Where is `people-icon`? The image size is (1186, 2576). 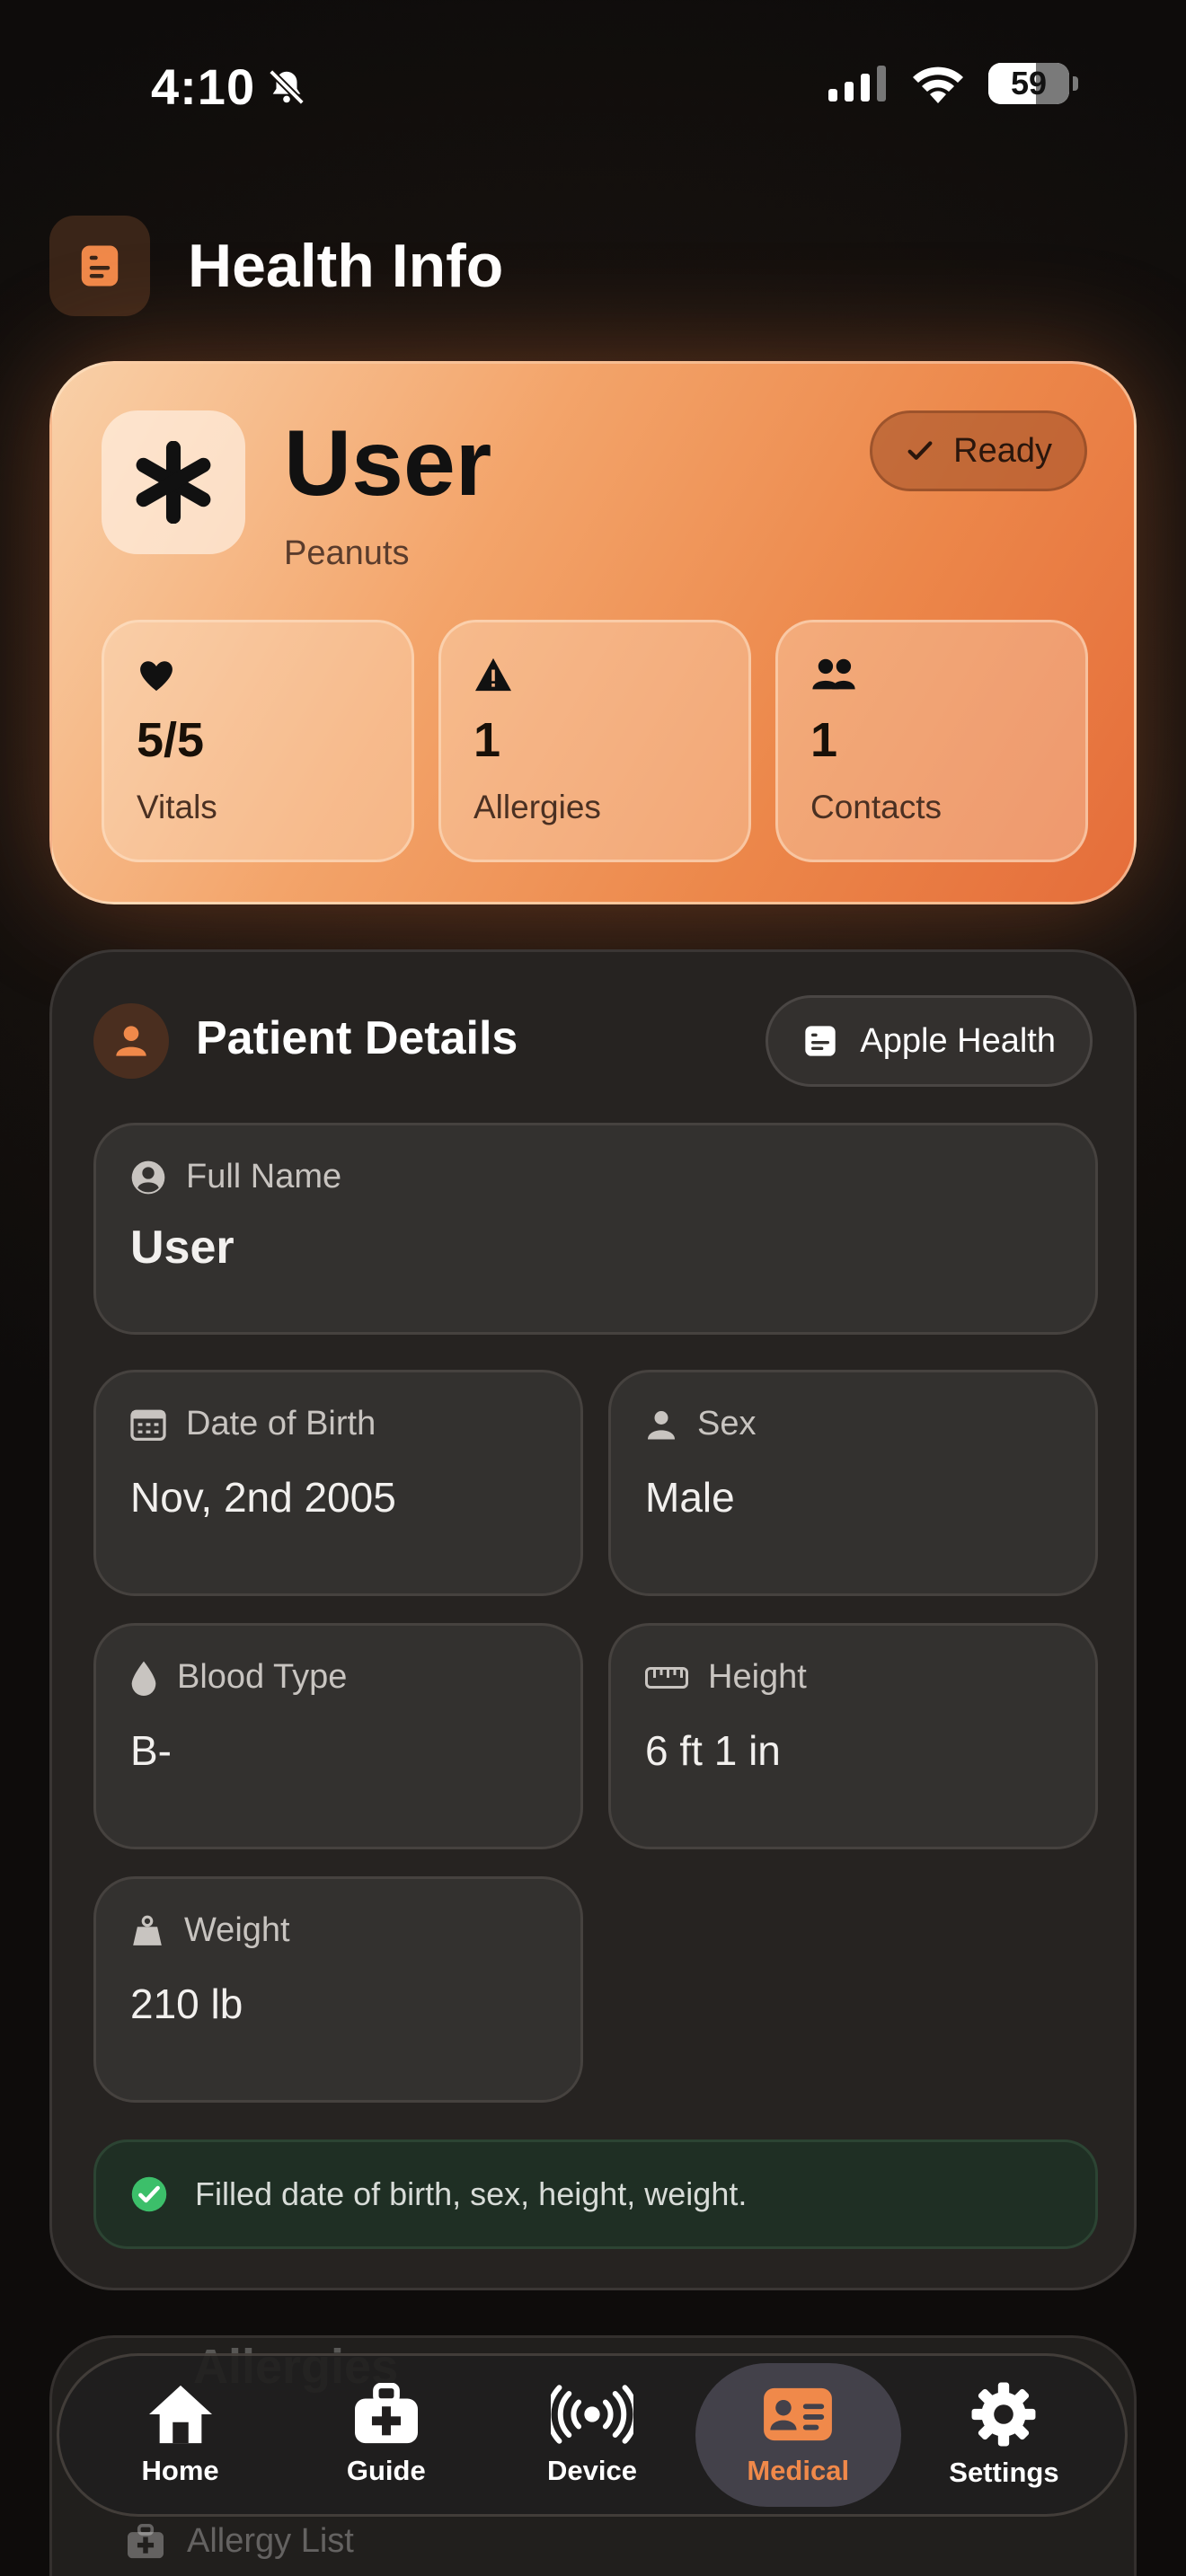 people-icon is located at coordinates (833, 675).